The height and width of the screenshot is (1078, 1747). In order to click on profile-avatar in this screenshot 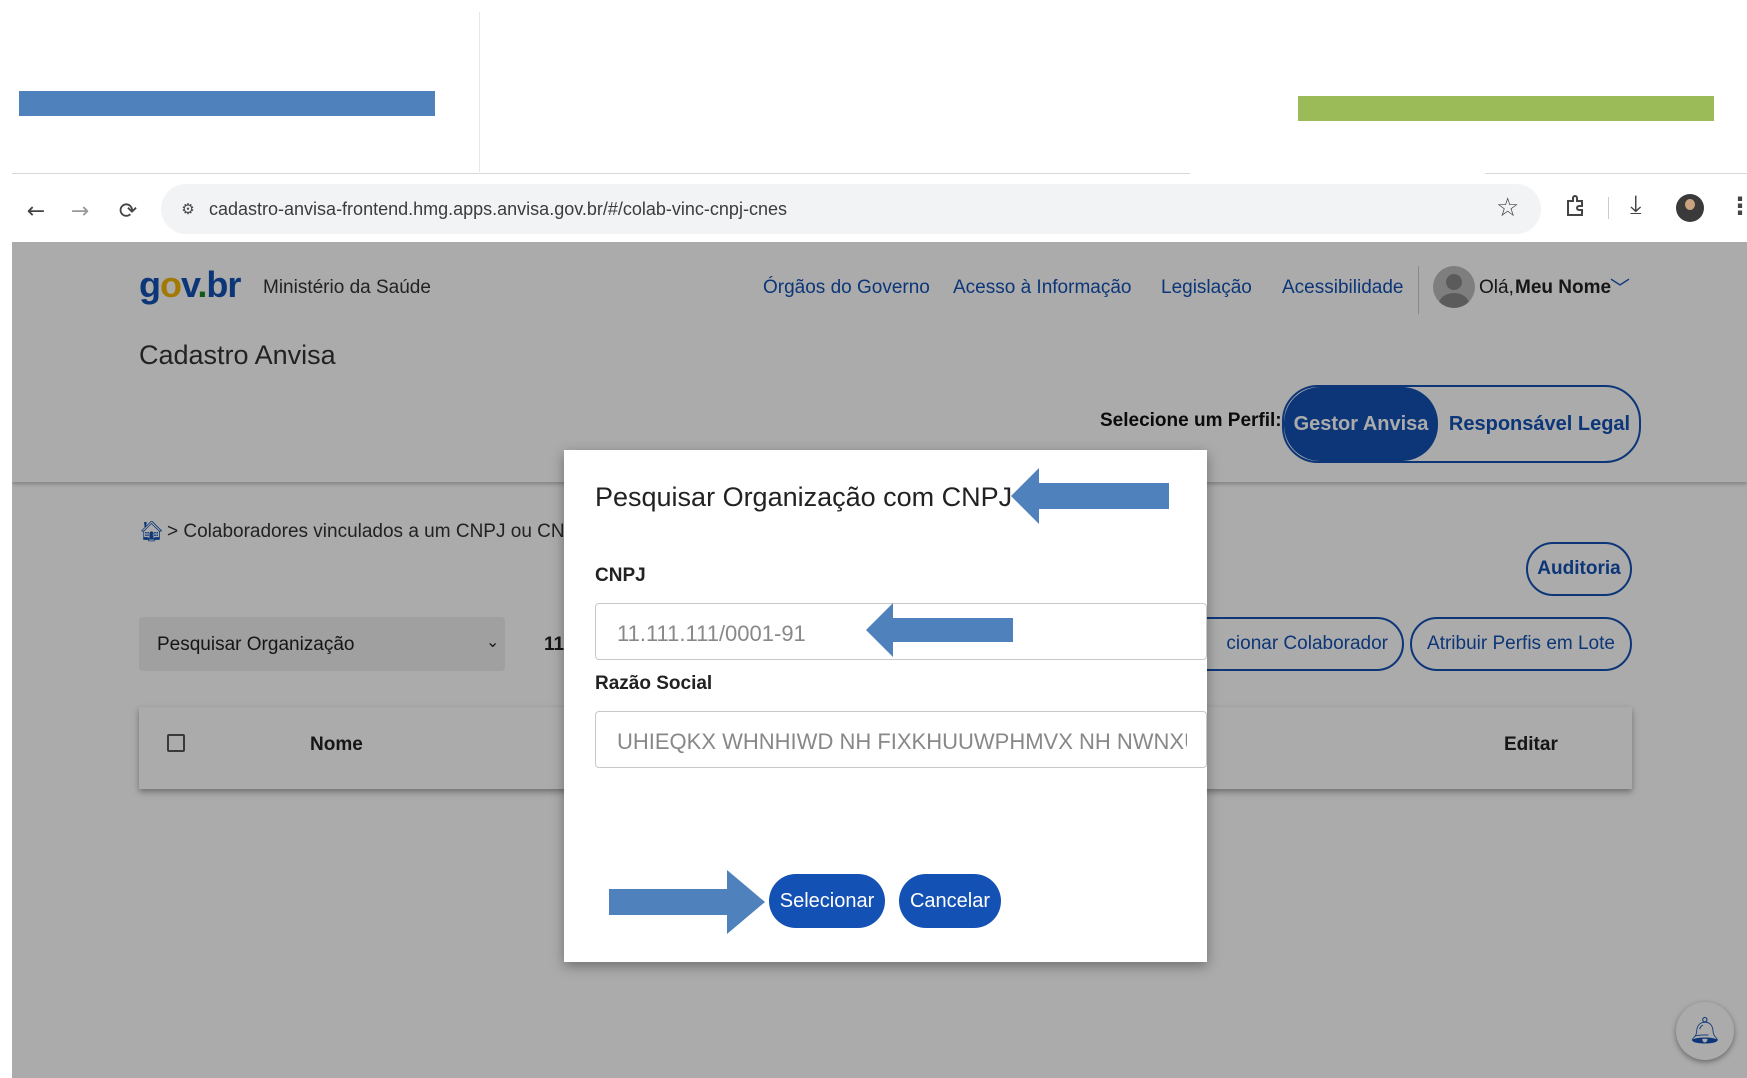, I will do `click(1690, 208)`.